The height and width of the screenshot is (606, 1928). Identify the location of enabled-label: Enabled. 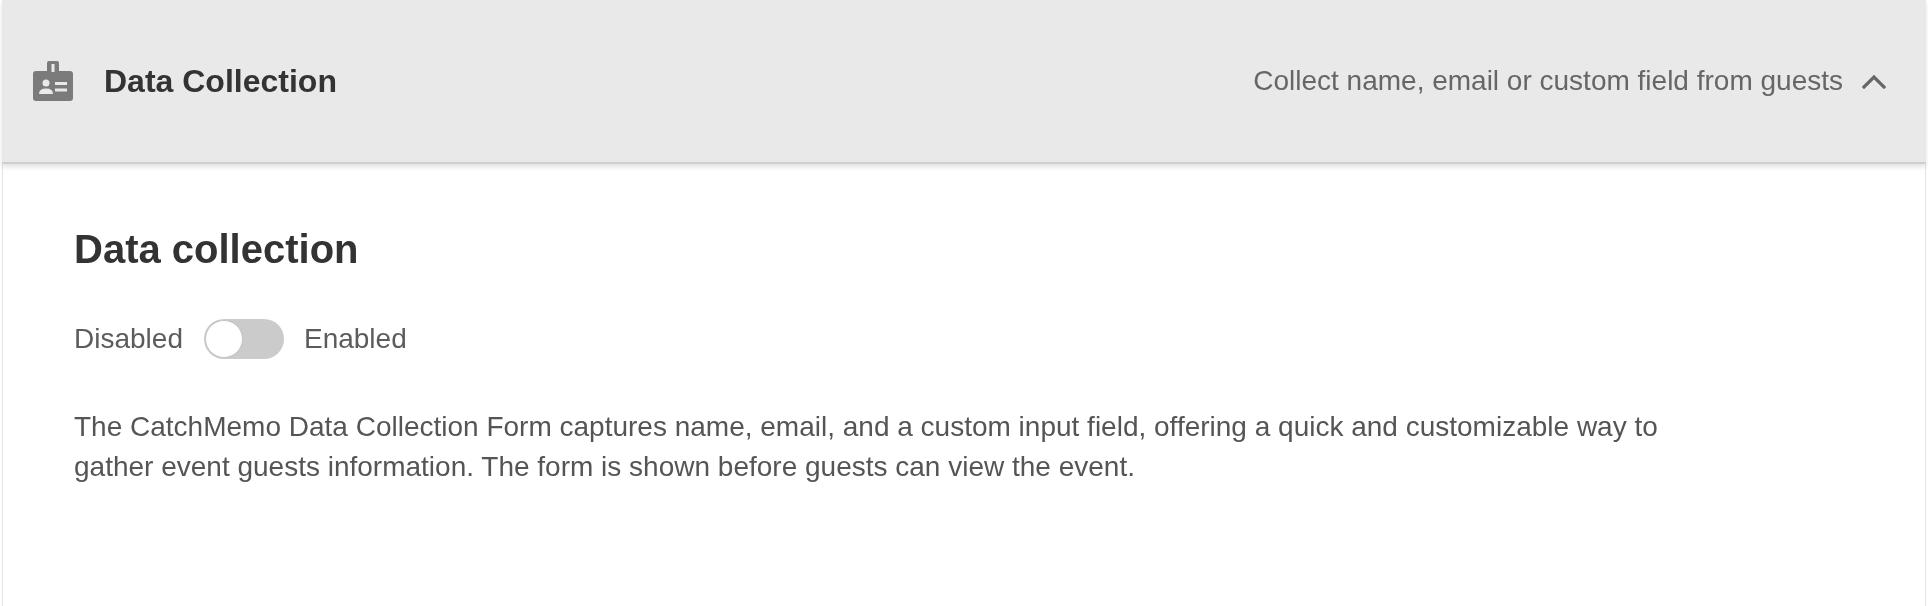
(355, 339).